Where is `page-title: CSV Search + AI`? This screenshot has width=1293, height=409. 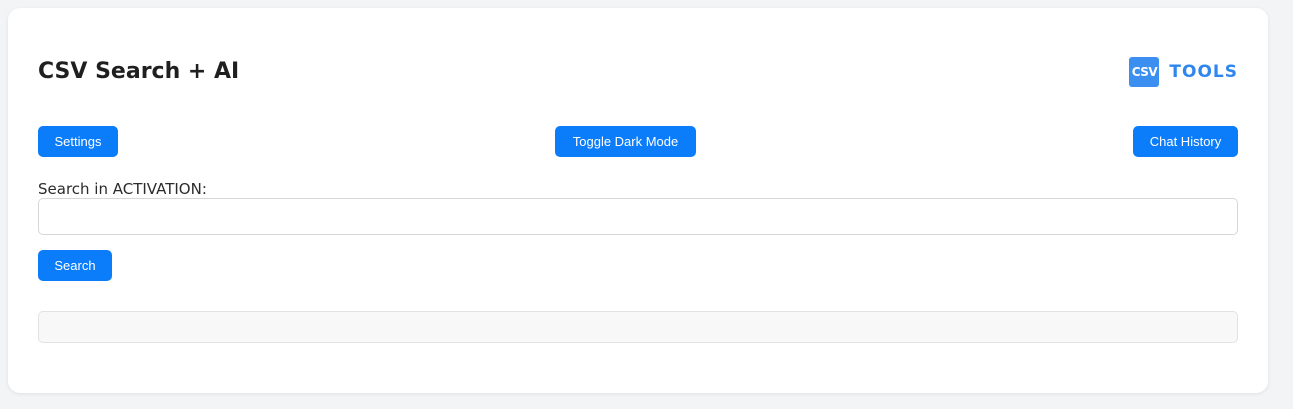 page-title: CSV Search + AI is located at coordinates (139, 71).